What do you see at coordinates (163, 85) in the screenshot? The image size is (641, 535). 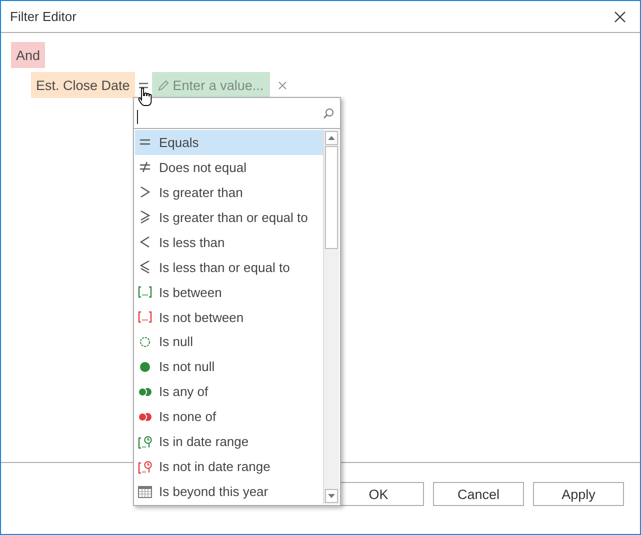 I see `pencil-icon` at bounding box center [163, 85].